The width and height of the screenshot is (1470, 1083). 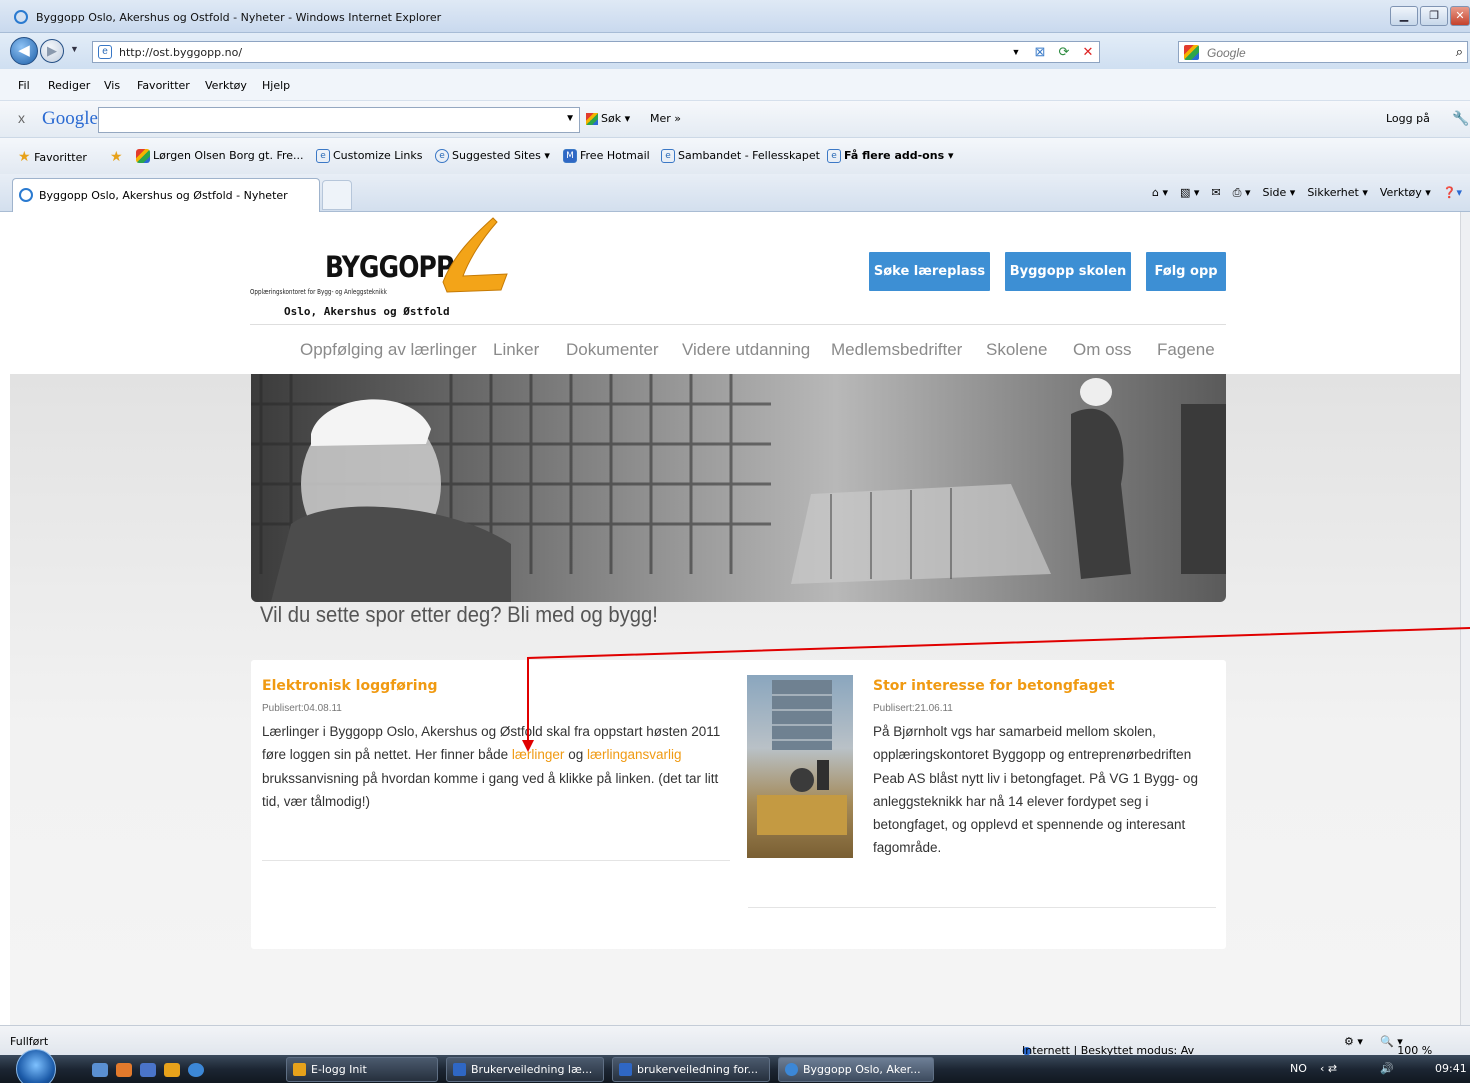 What do you see at coordinates (36, 1066) in the screenshot?
I see `start-button` at bounding box center [36, 1066].